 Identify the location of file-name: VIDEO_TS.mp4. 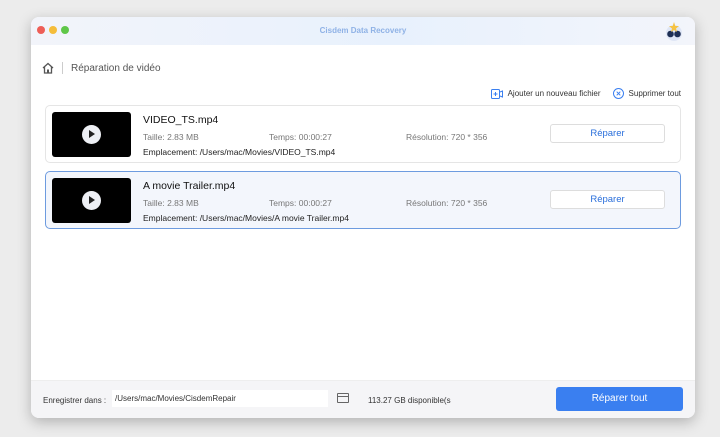
(181, 120).